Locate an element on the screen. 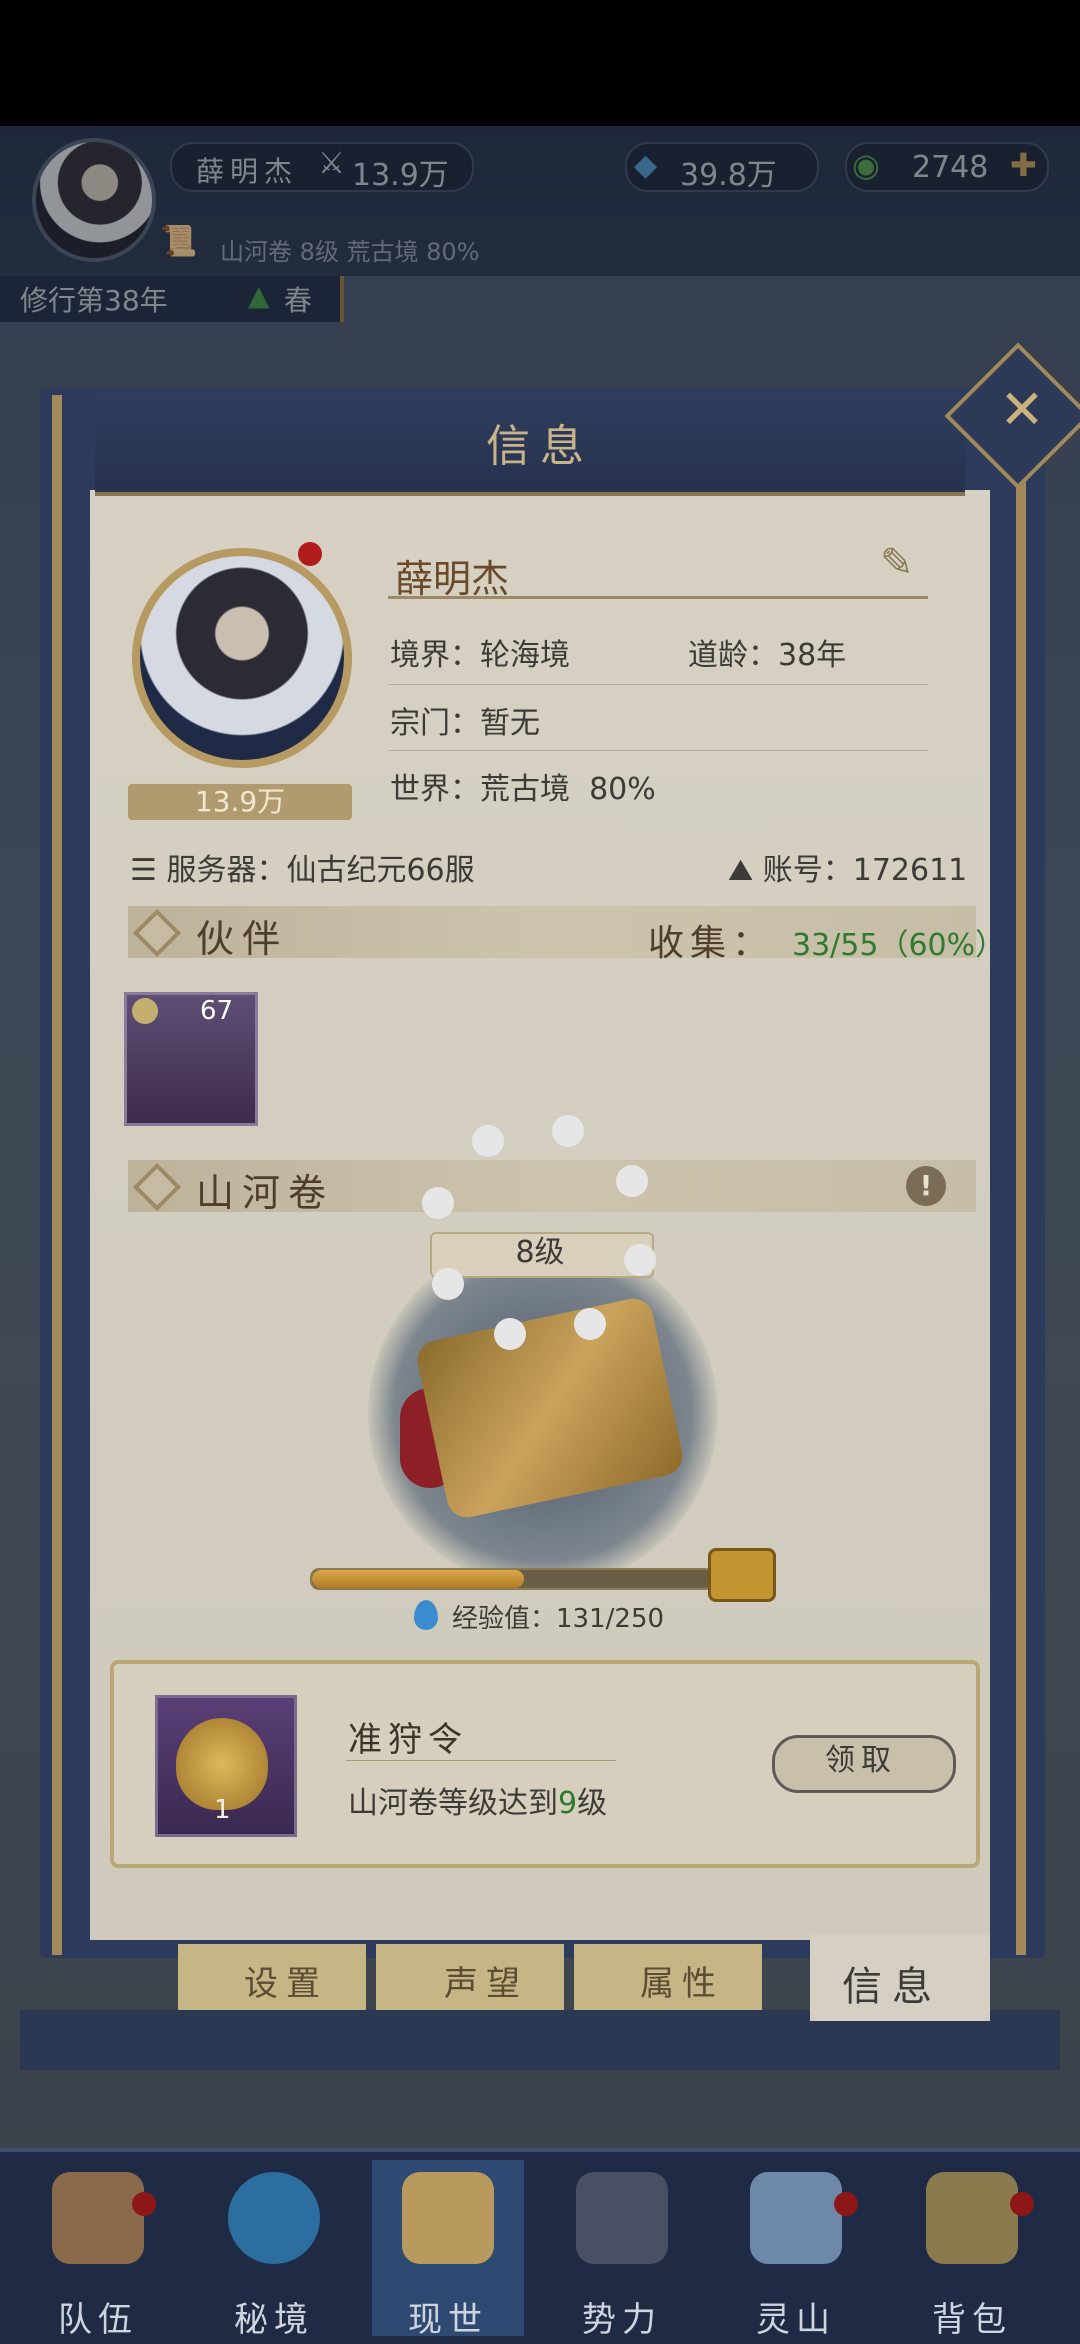 The image size is (1080, 2344). reward-title: 准狩令 is located at coordinates (408, 1740).